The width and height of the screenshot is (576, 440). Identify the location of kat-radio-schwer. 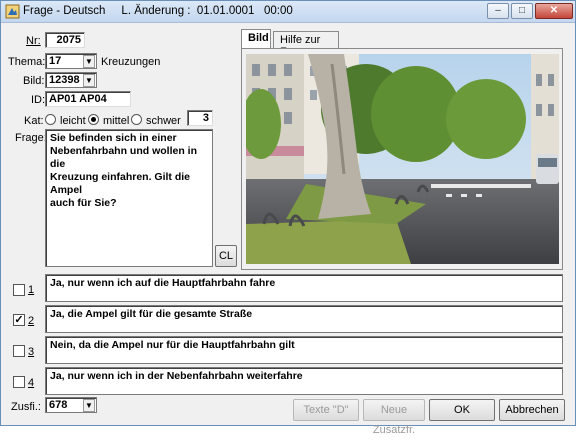
(136, 119).